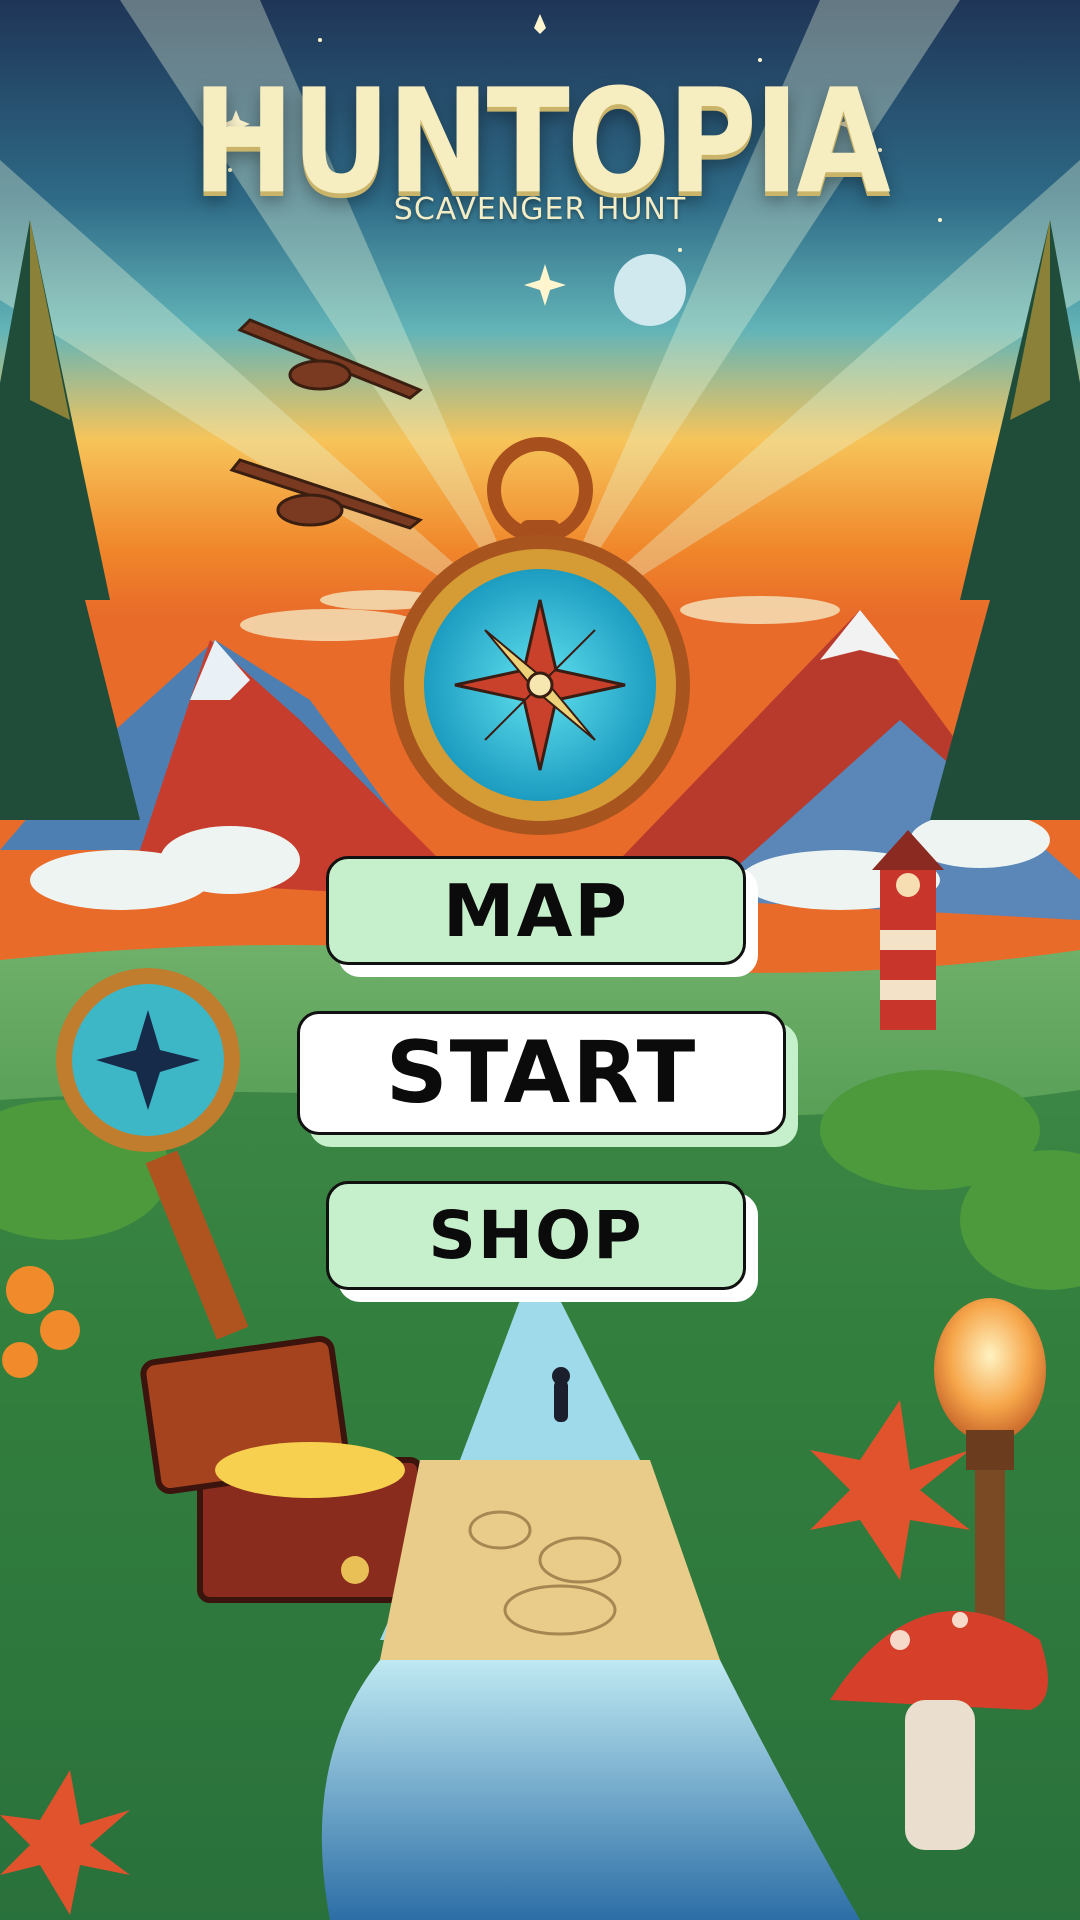  Describe the element at coordinates (908, 930) in the screenshot. I see `lighthouse-icon` at that location.